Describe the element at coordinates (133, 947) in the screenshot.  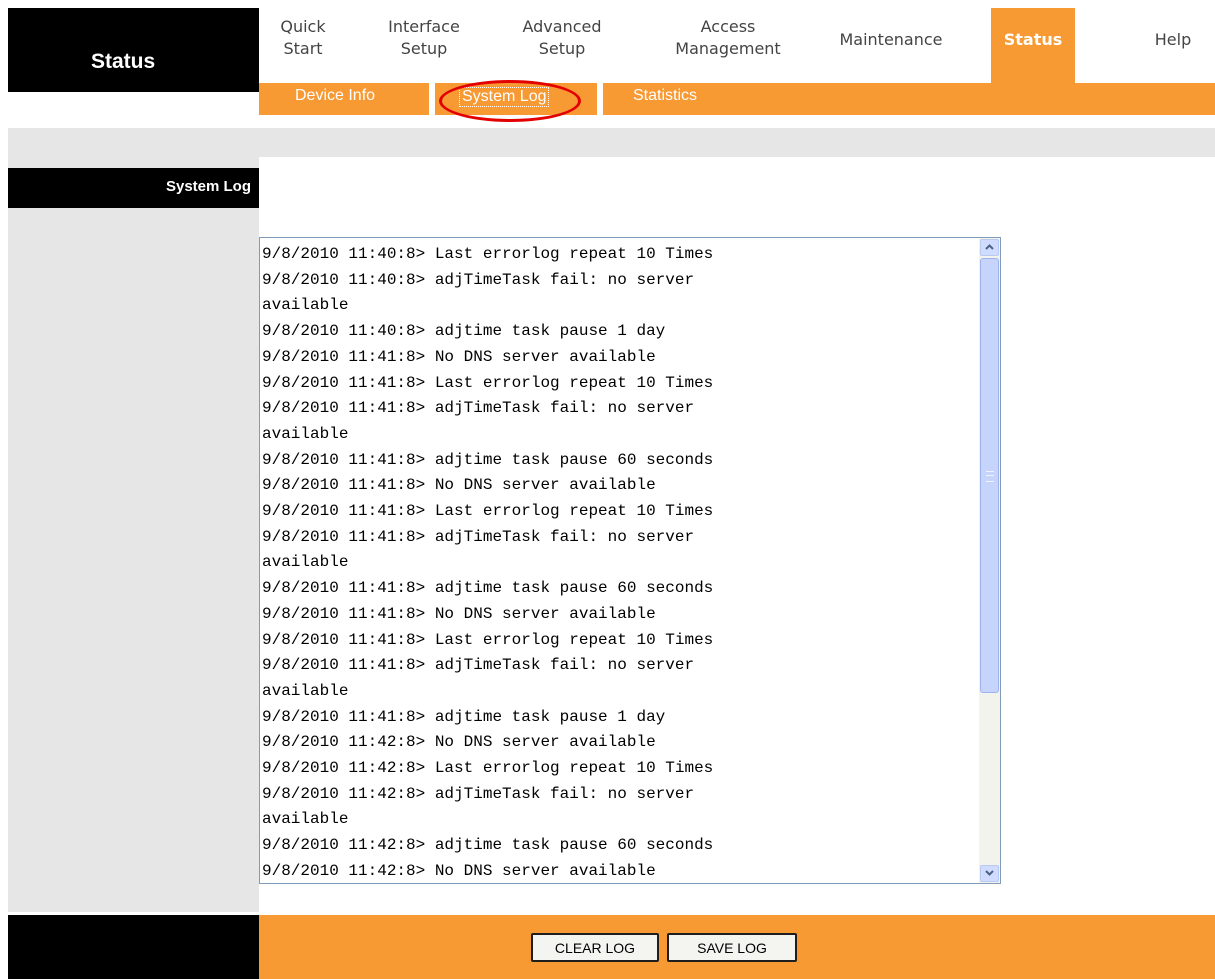
I see `footer-left-block` at that location.